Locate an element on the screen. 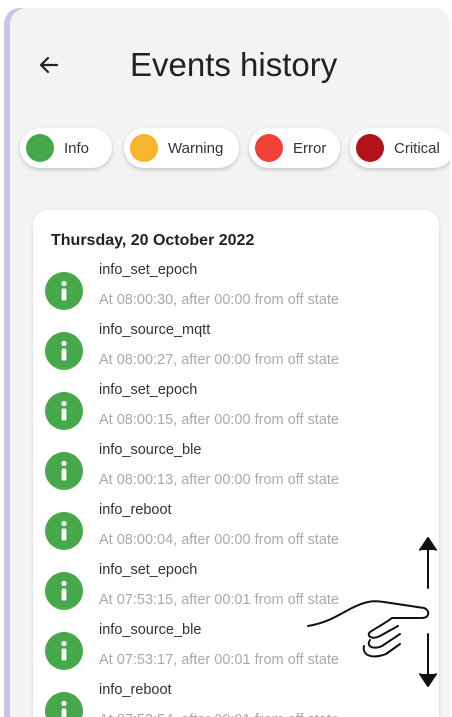 This screenshot has height=717, width=452. event-detail: At 08:00:30, after 00:00 from off state is located at coordinates (219, 300).